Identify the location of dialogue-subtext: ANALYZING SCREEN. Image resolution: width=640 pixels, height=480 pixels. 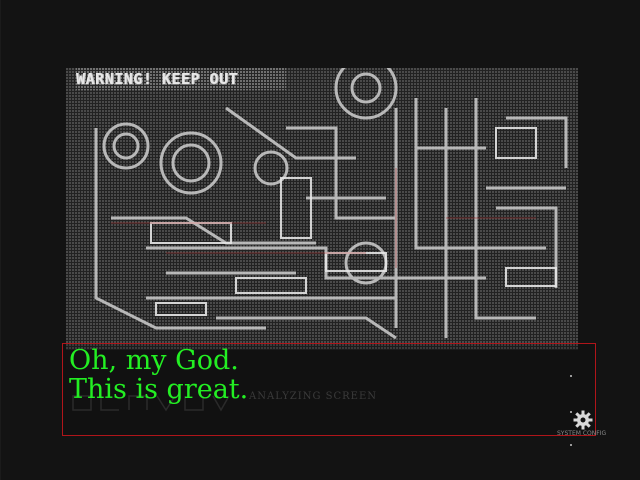
(313, 396).